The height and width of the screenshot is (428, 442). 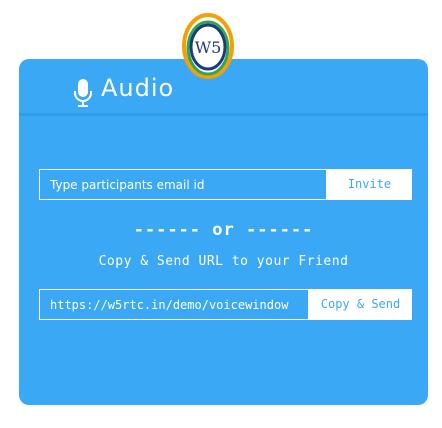 I want to click on invite-row: Type participants email id Invite, so click(x=225, y=185).